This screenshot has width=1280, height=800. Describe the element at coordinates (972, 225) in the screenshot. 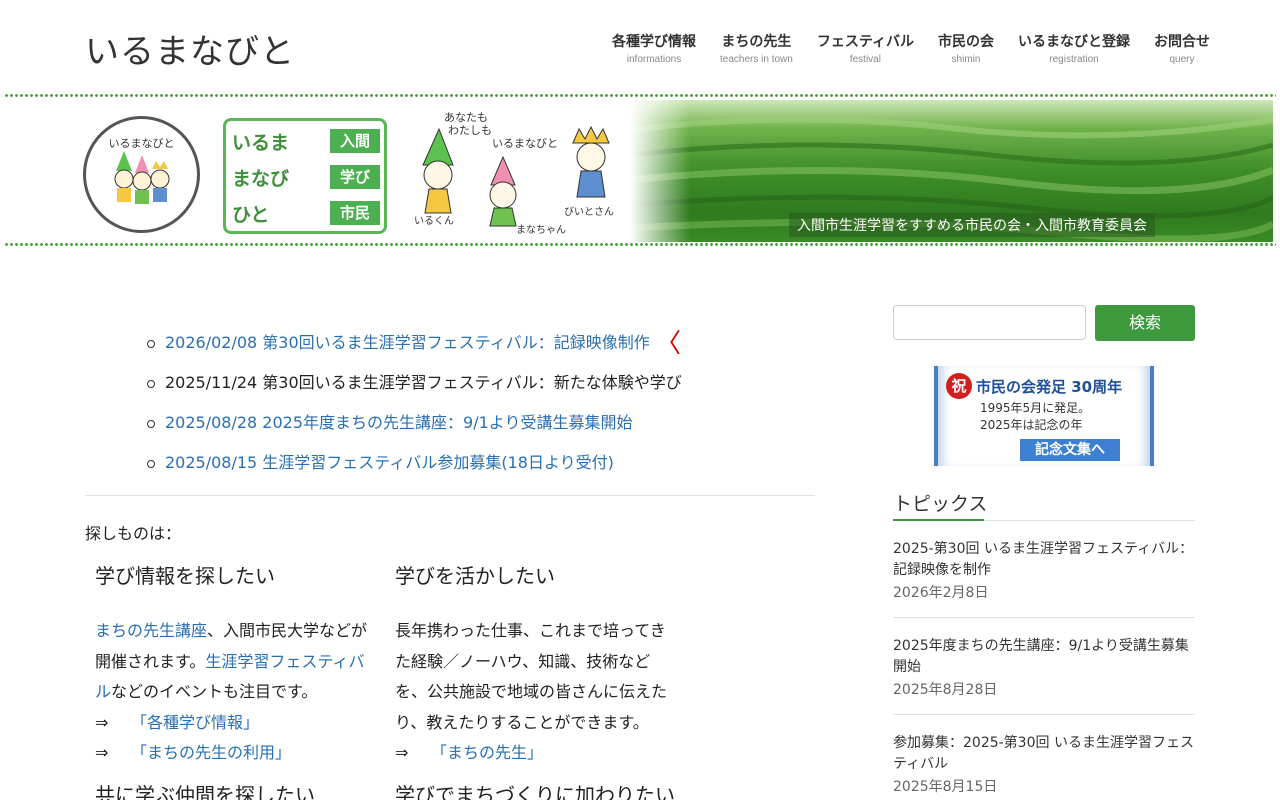

I see `banner-caption: 入間市生涯学習をすすめる市民の会・入間市教育委員会` at that location.